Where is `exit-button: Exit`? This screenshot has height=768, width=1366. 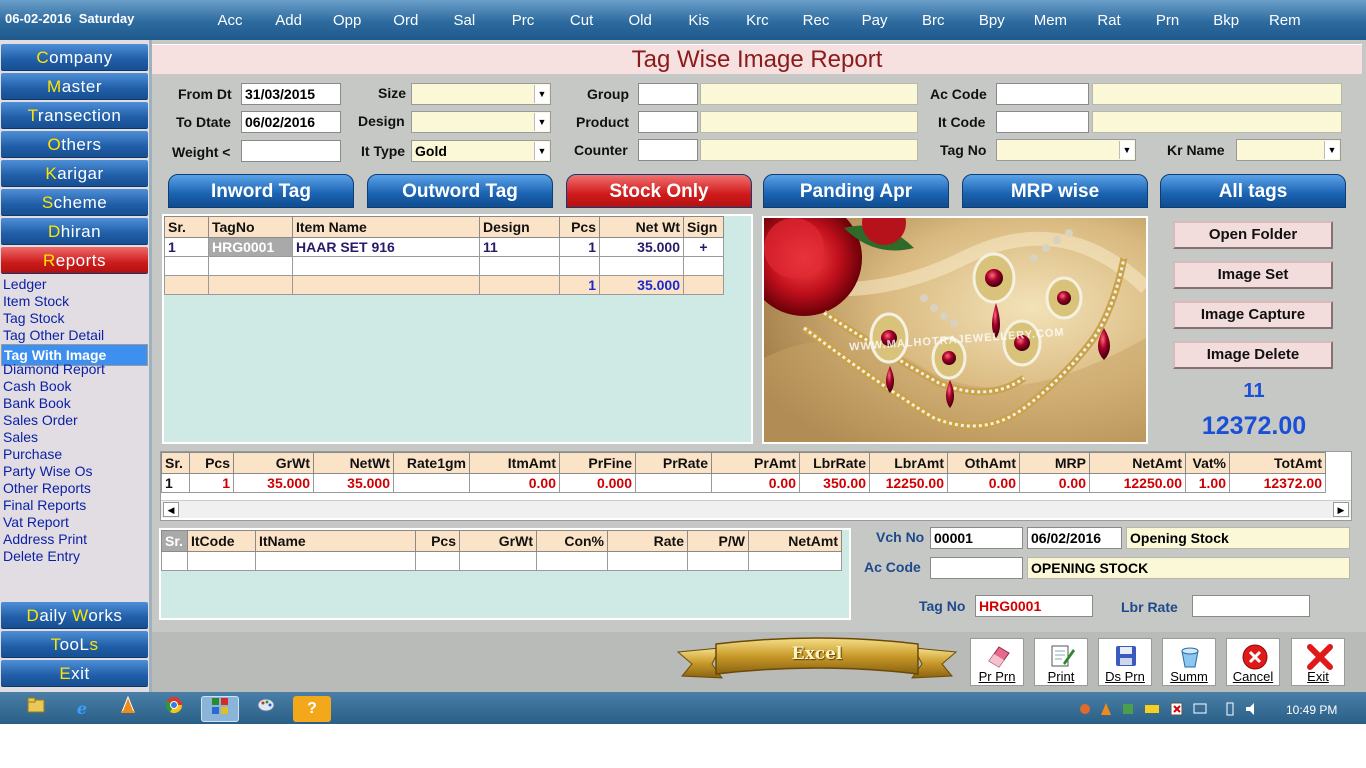
exit-button: Exit is located at coordinates (1318, 662).